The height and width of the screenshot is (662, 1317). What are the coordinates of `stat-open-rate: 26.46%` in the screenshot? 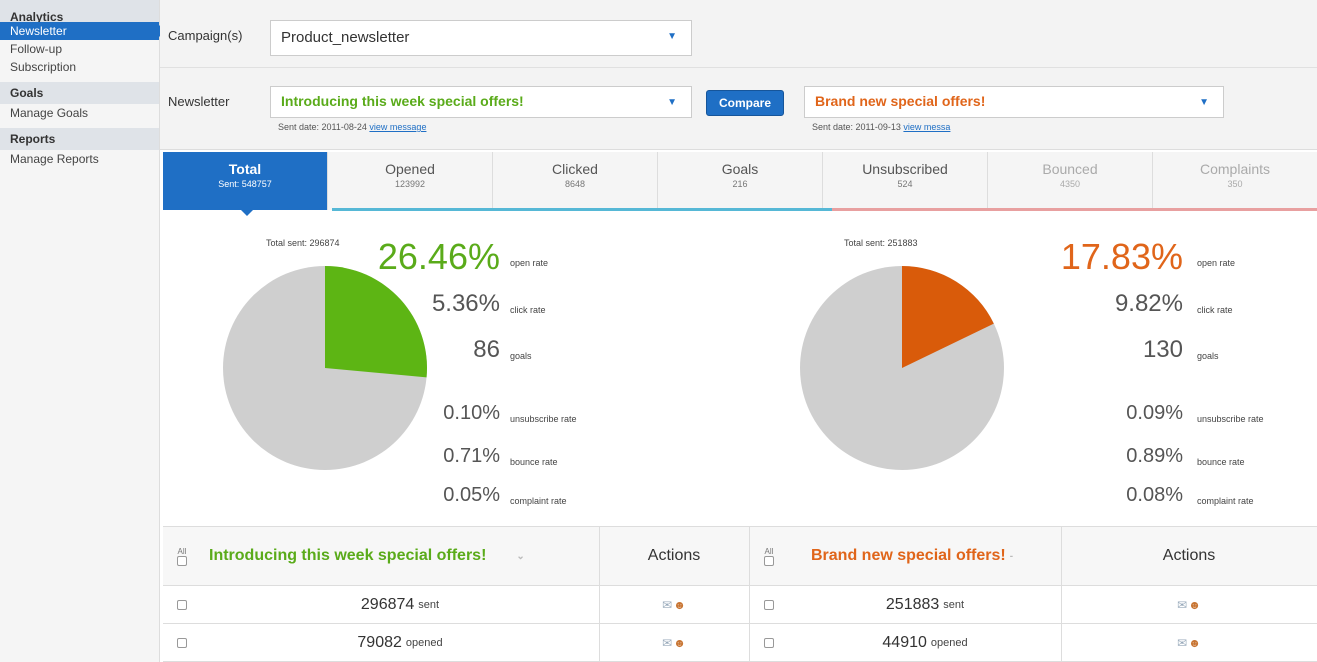 It's located at (439, 257).